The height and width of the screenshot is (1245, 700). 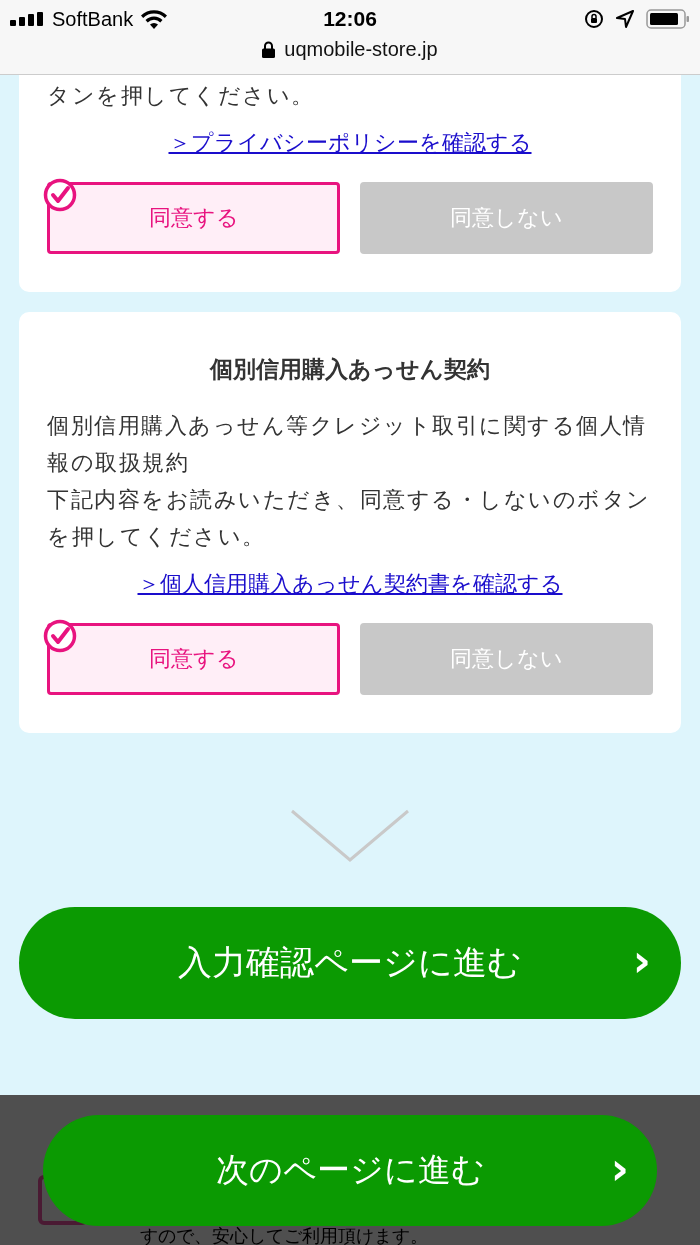 I want to click on document-link: ＞個人信用購入あっせん契約書を確認する, so click(x=350, y=583).